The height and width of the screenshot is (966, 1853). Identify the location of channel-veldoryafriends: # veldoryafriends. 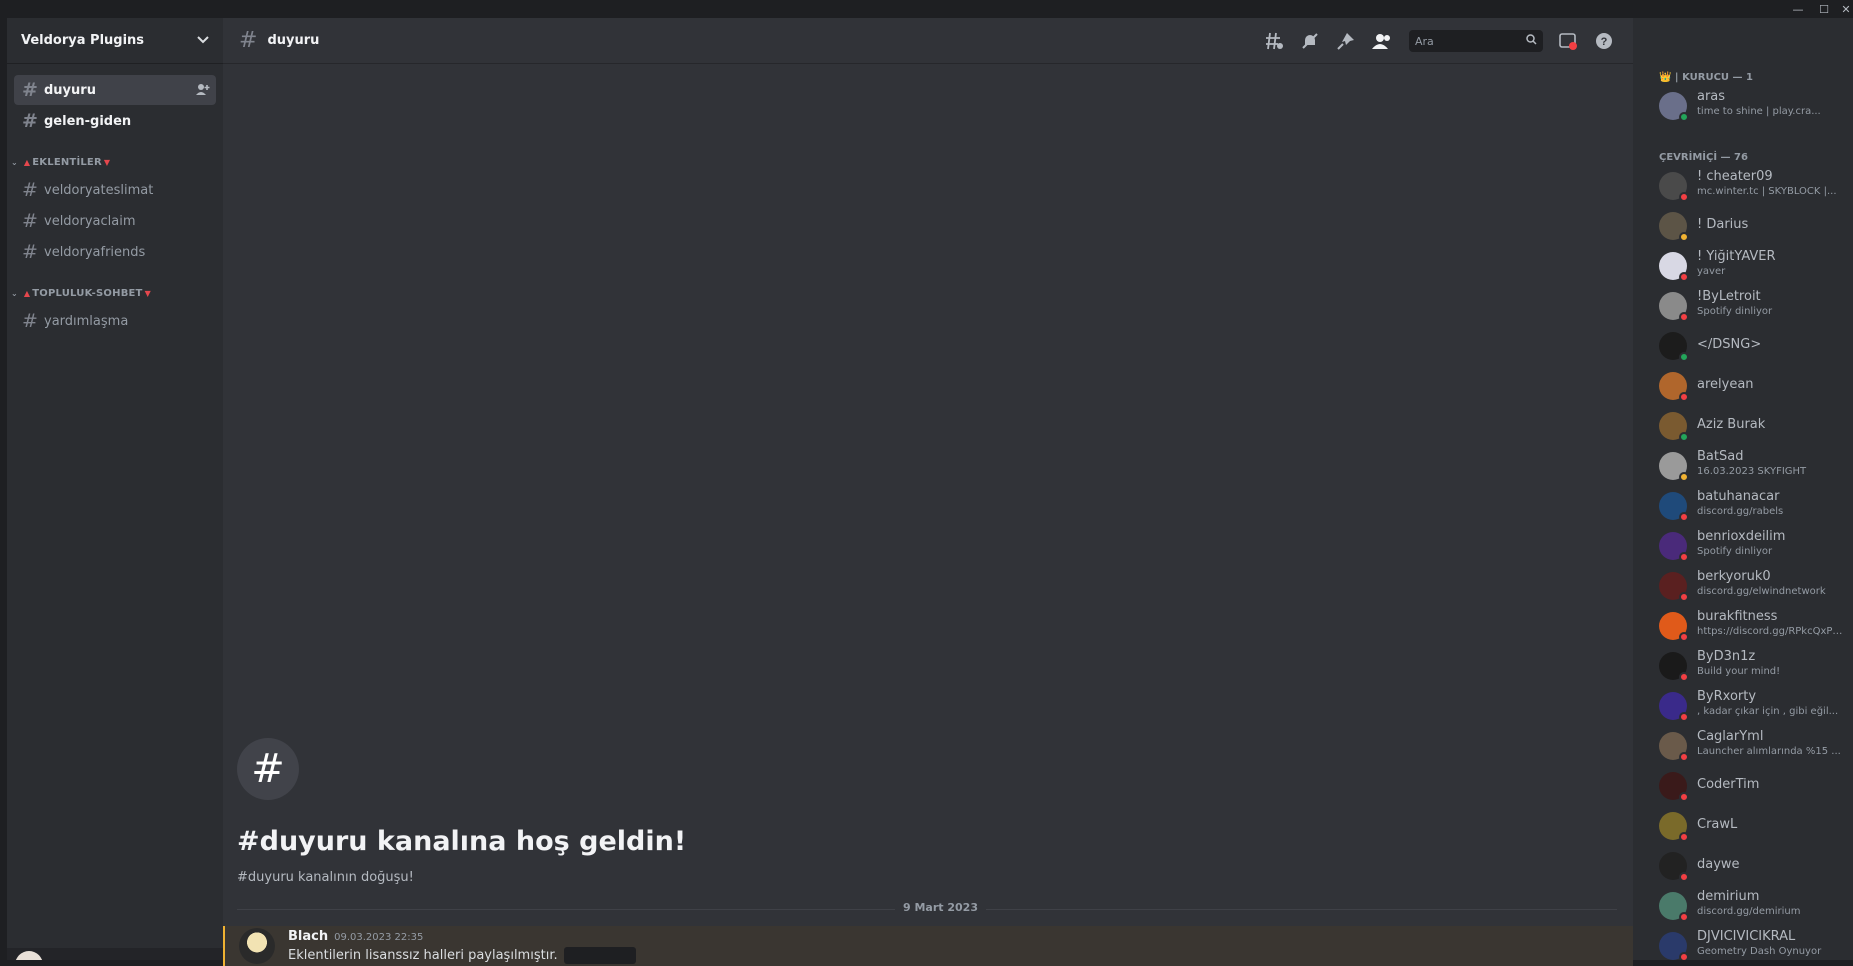
(115, 252).